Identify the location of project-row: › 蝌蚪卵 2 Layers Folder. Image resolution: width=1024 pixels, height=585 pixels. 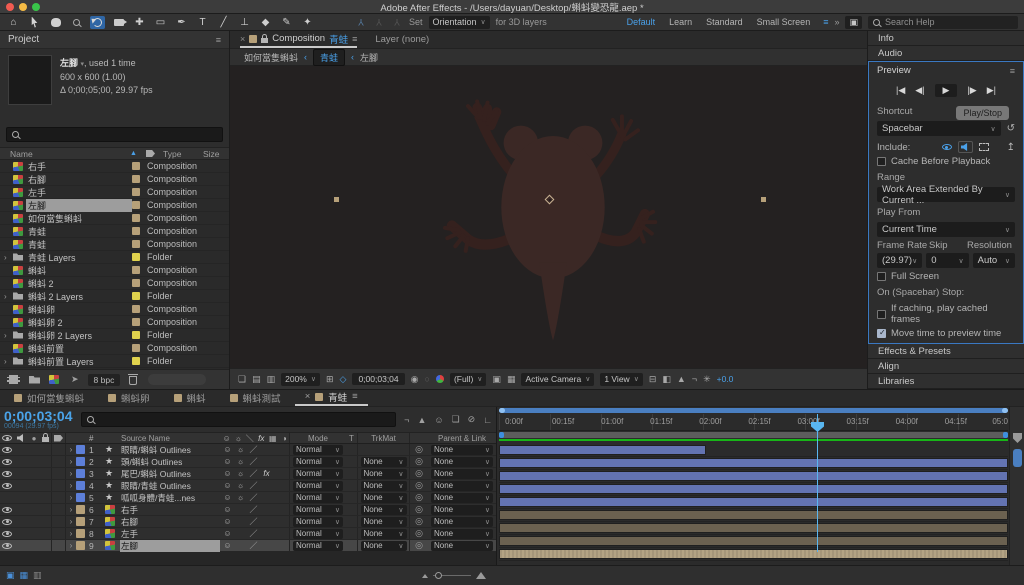
(114, 335).